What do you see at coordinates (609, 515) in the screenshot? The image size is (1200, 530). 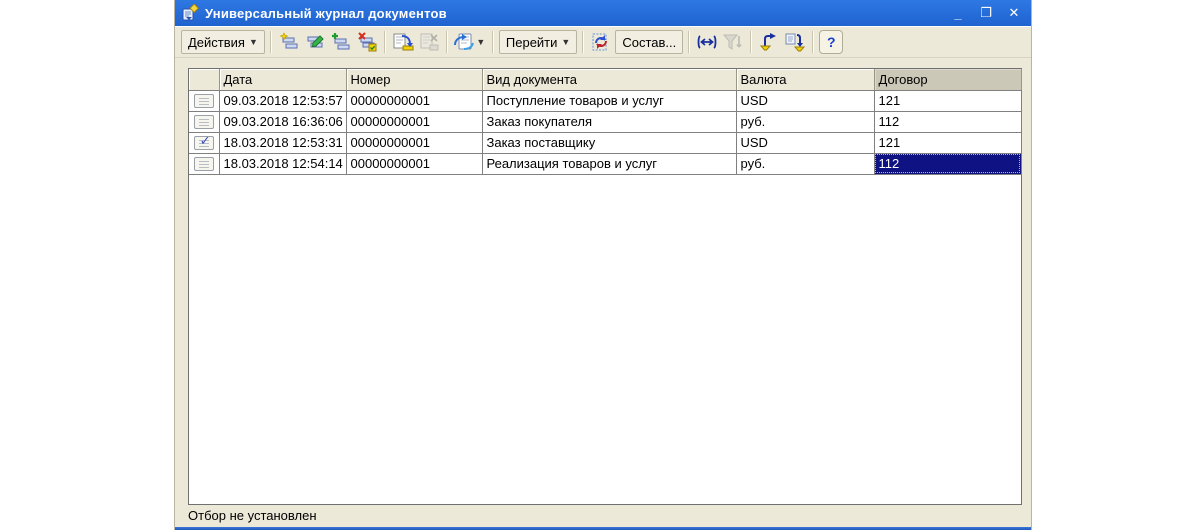 I see `status-bar: Отбор не установлен` at bounding box center [609, 515].